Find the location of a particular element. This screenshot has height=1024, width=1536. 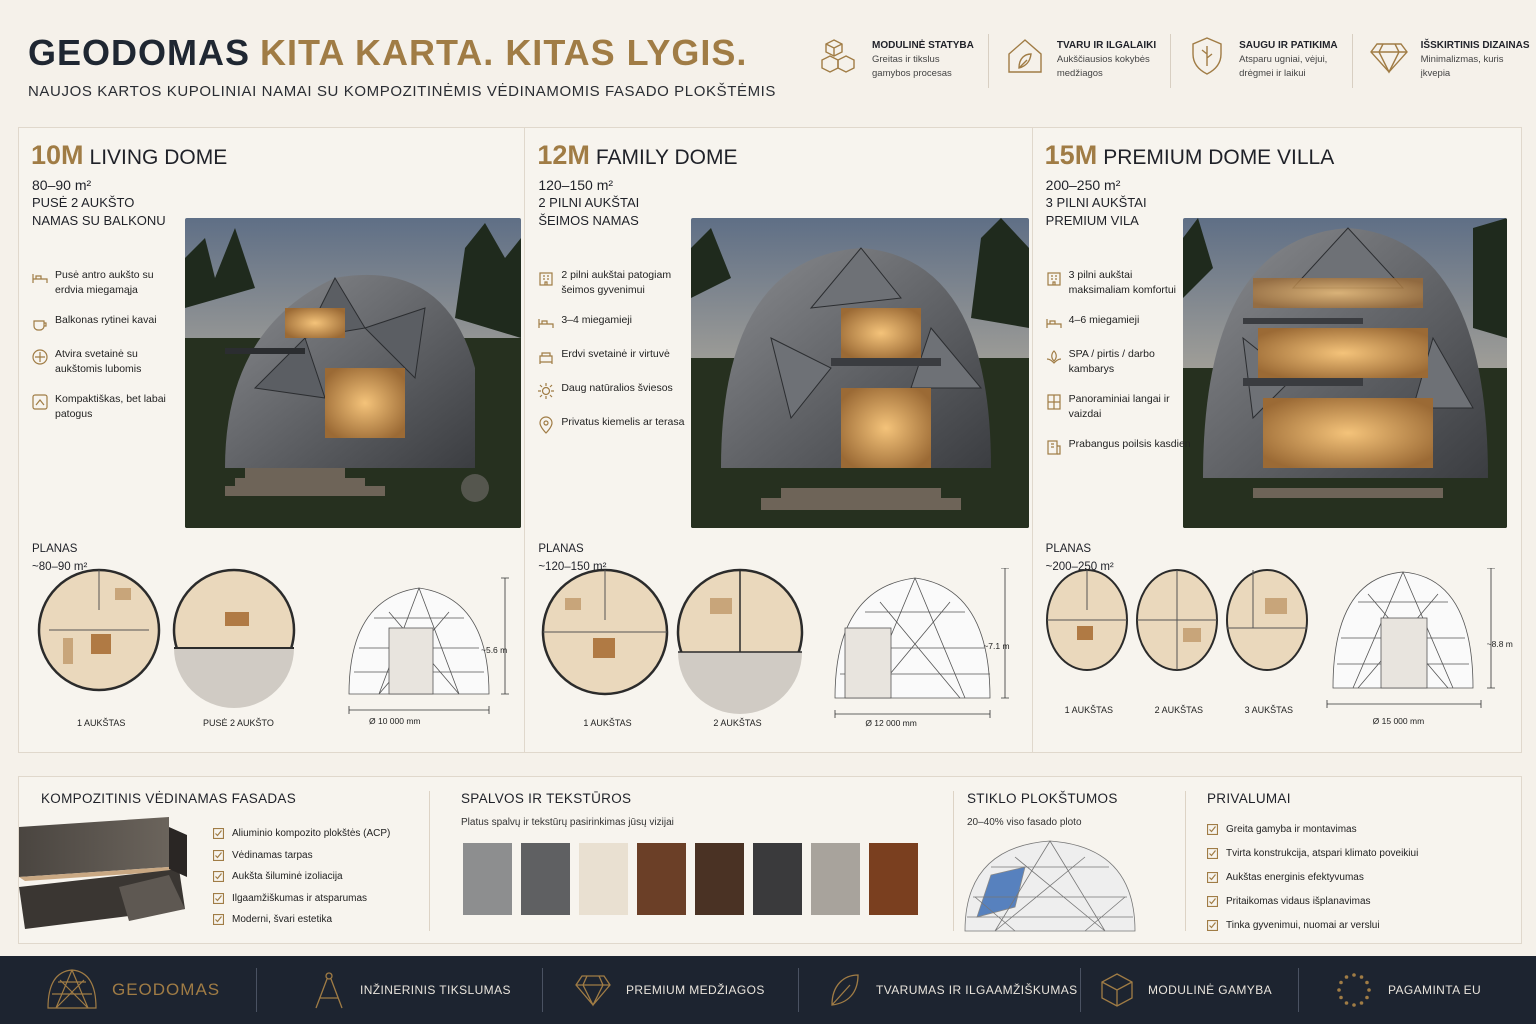

model-name: LIVING DOME is located at coordinates (158, 157).